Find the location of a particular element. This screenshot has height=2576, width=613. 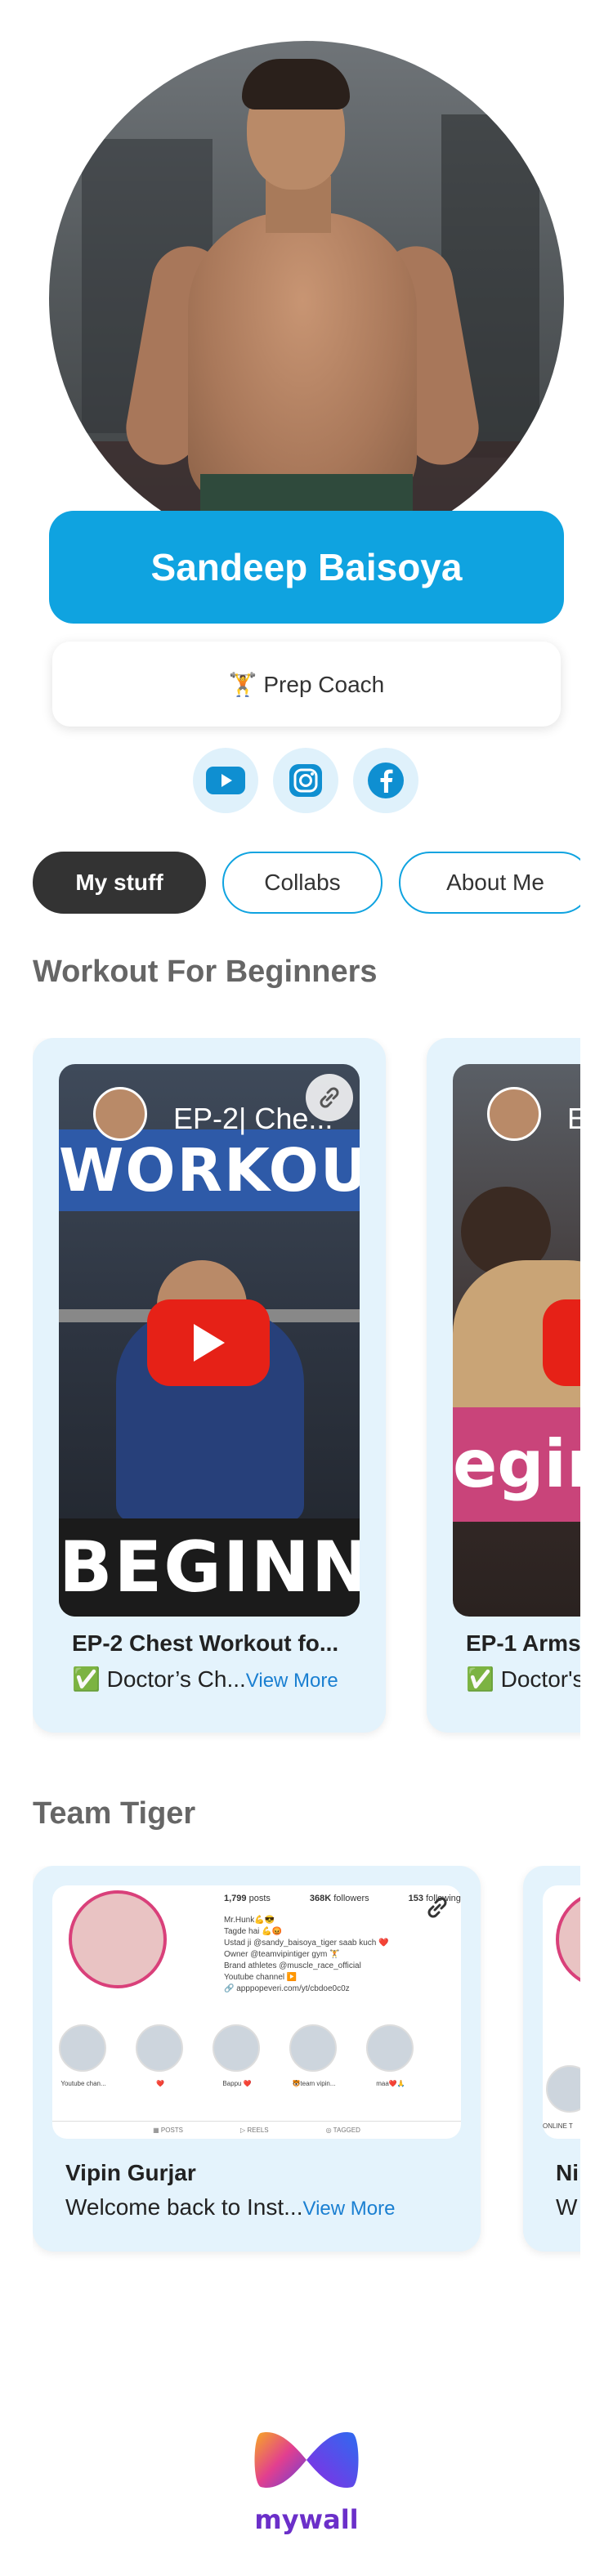

tab-my-stuff: My stuff is located at coordinates (119, 883).